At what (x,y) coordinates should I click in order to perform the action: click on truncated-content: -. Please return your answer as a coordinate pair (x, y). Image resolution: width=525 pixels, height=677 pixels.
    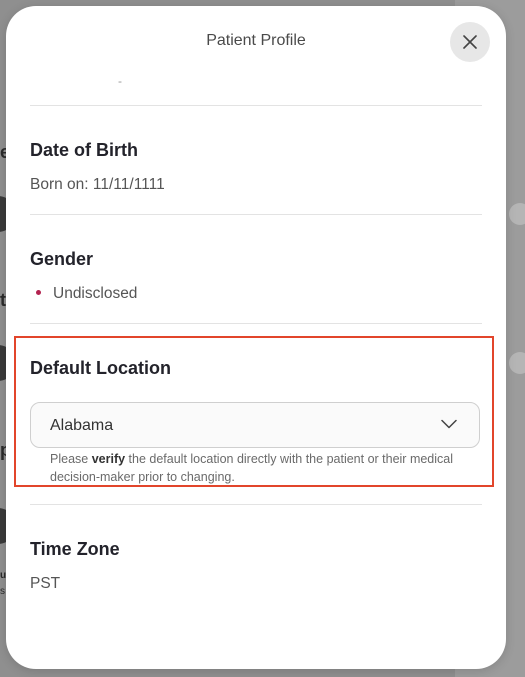
    Looking at the image, I should click on (120, 81).